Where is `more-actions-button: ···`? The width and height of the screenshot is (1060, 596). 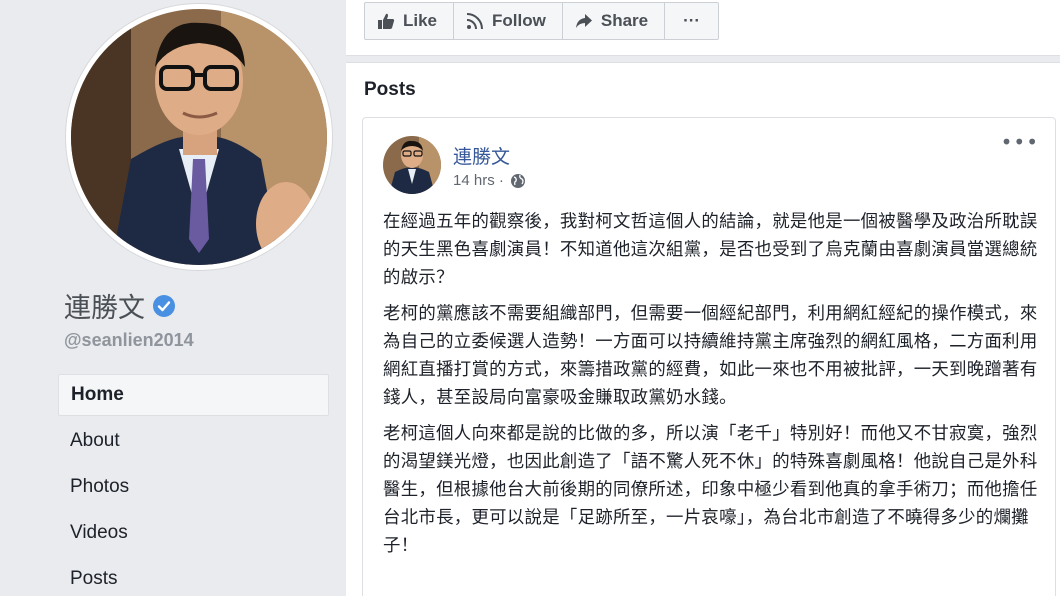
more-actions-button: ··· is located at coordinates (691, 21).